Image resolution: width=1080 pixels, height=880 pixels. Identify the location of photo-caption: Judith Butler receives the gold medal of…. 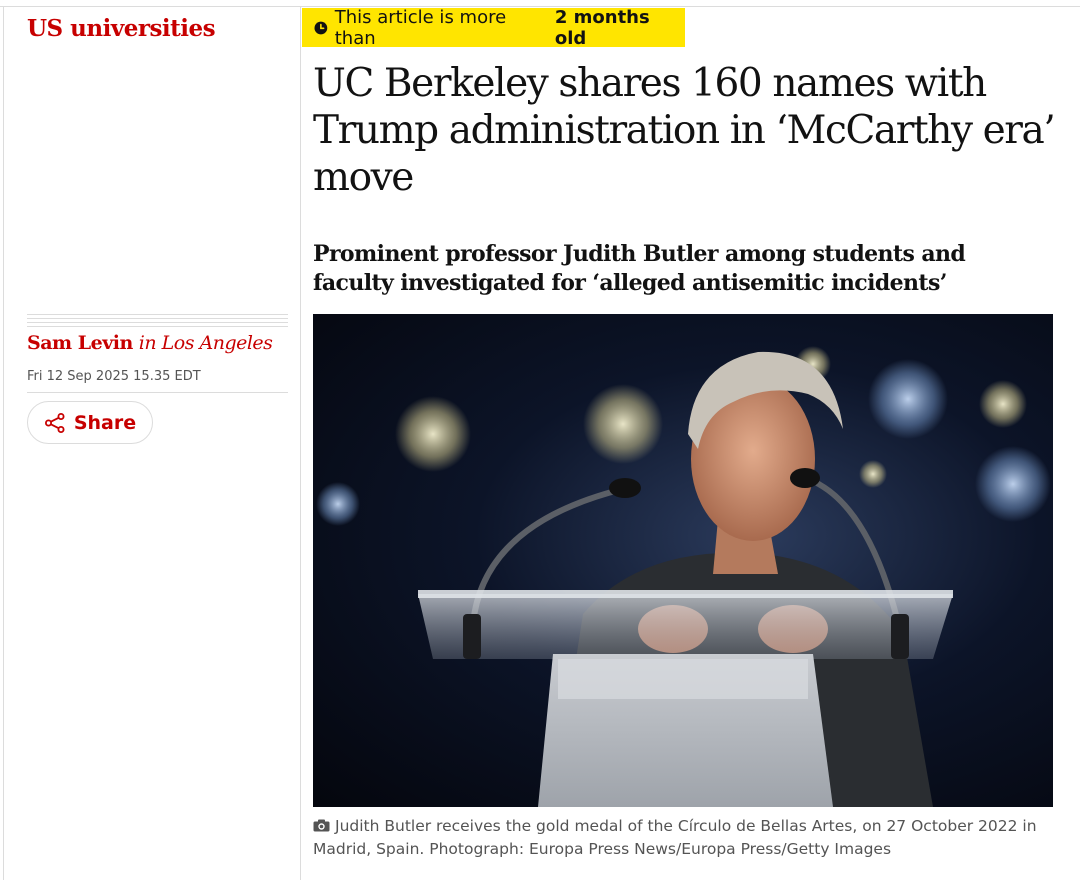
(683, 838).